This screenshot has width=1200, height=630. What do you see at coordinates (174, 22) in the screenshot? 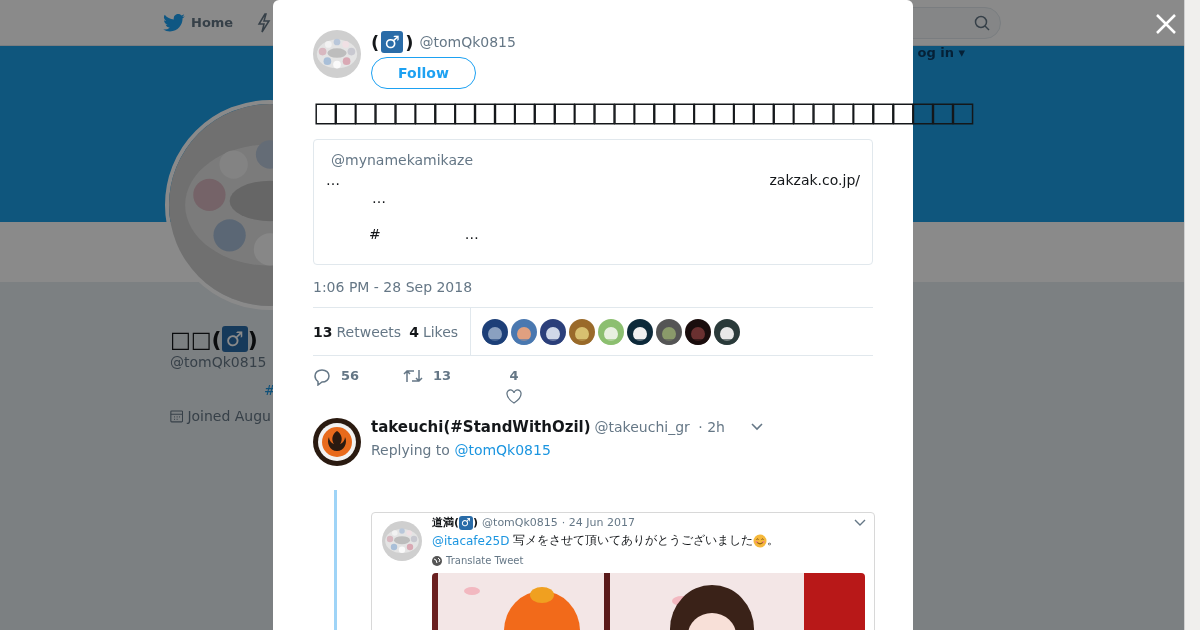
I see `bird-icon` at bounding box center [174, 22].